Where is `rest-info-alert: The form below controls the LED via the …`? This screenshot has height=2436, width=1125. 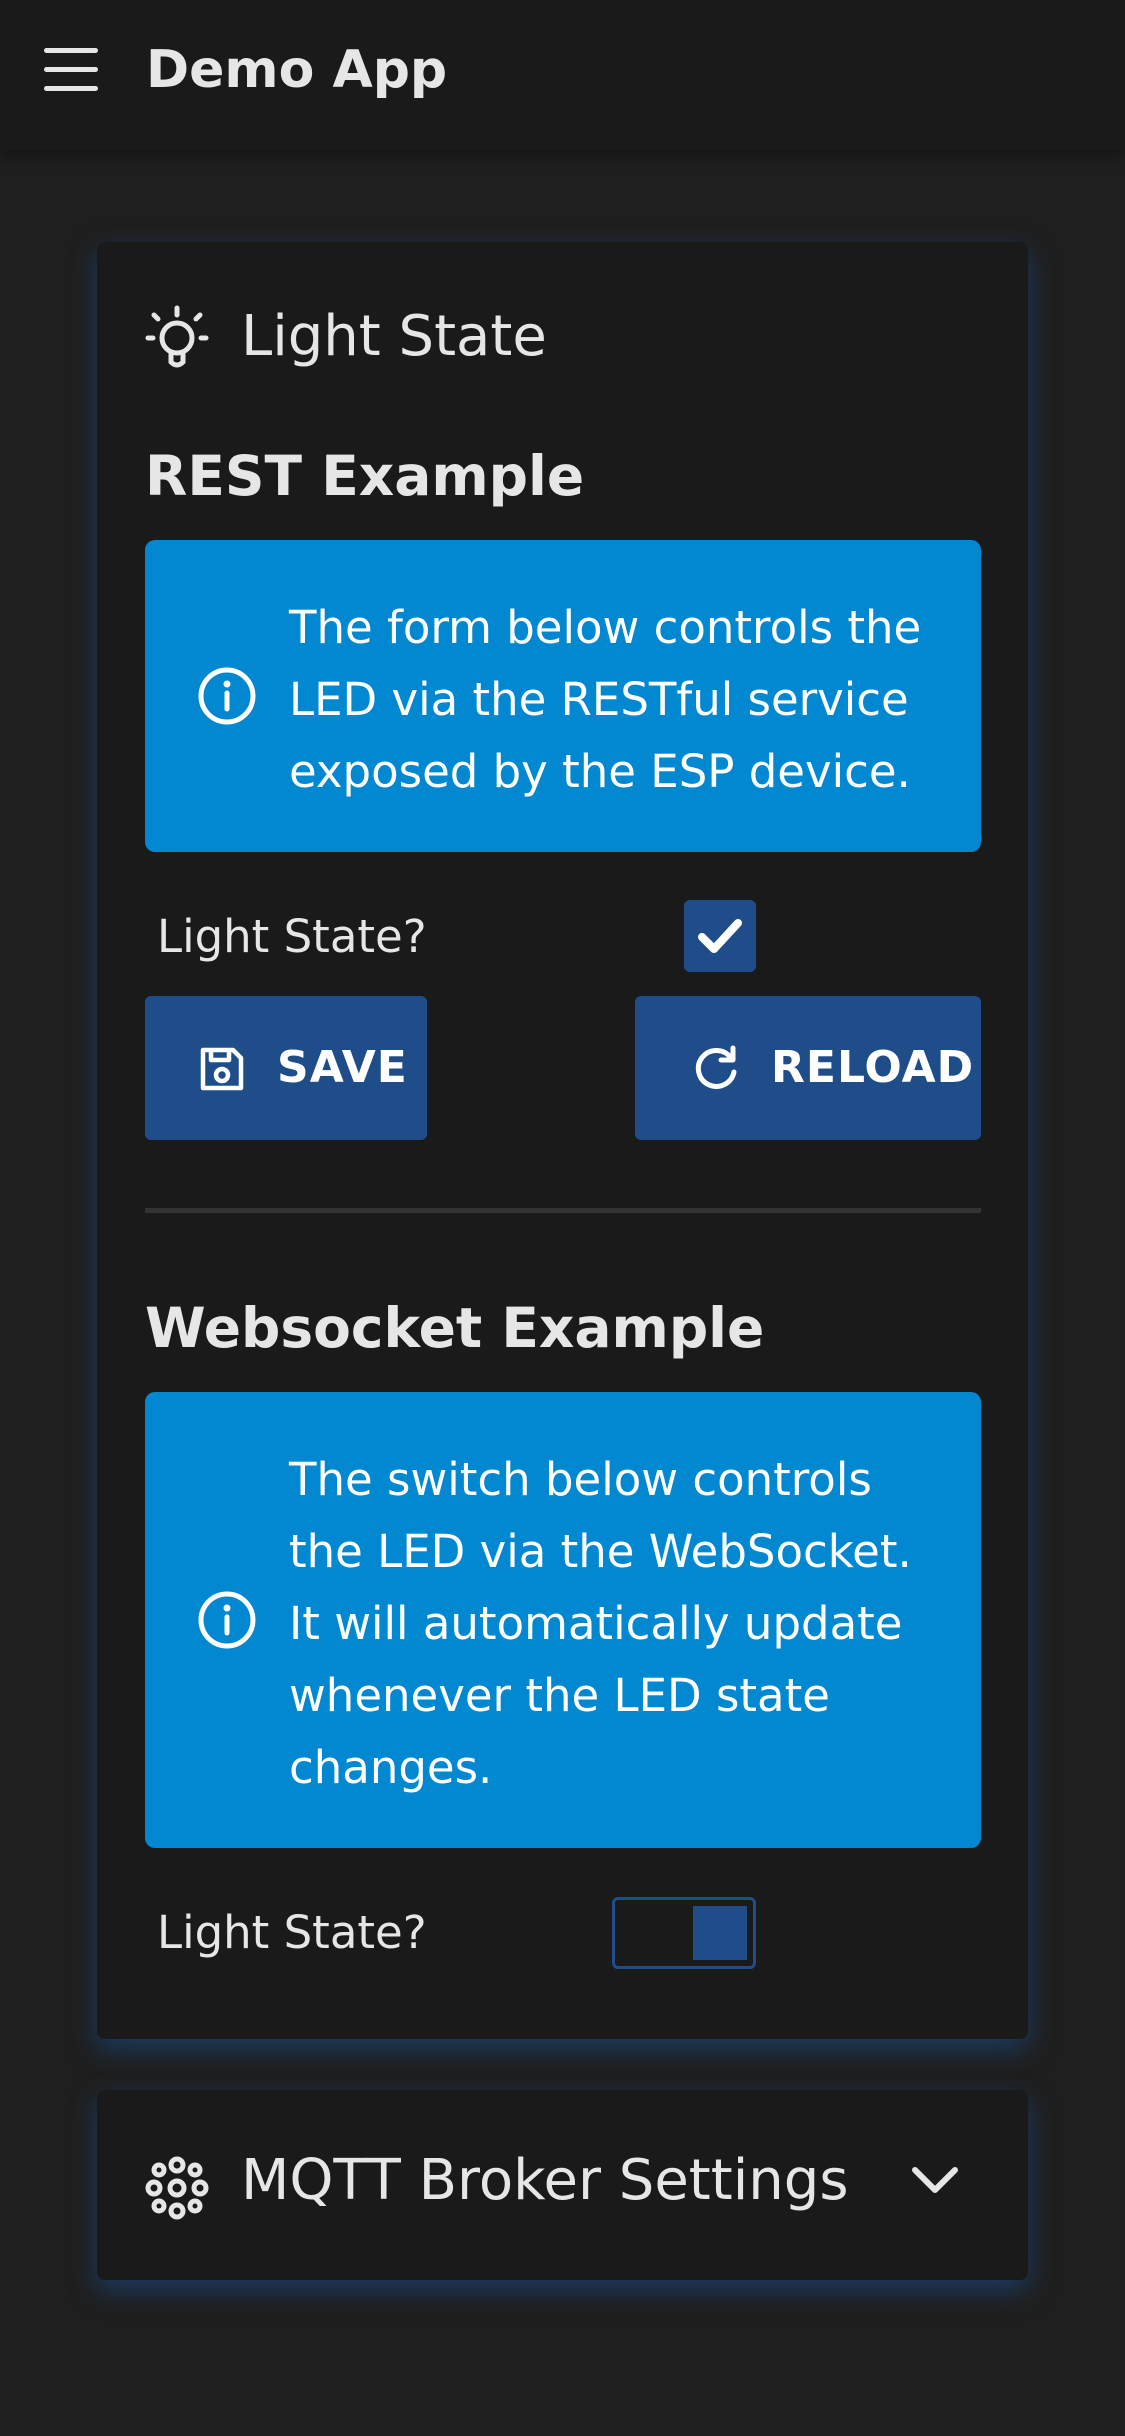 rest-info-alert: The form below controls the LED via the … is located at coordinates (563, 696).